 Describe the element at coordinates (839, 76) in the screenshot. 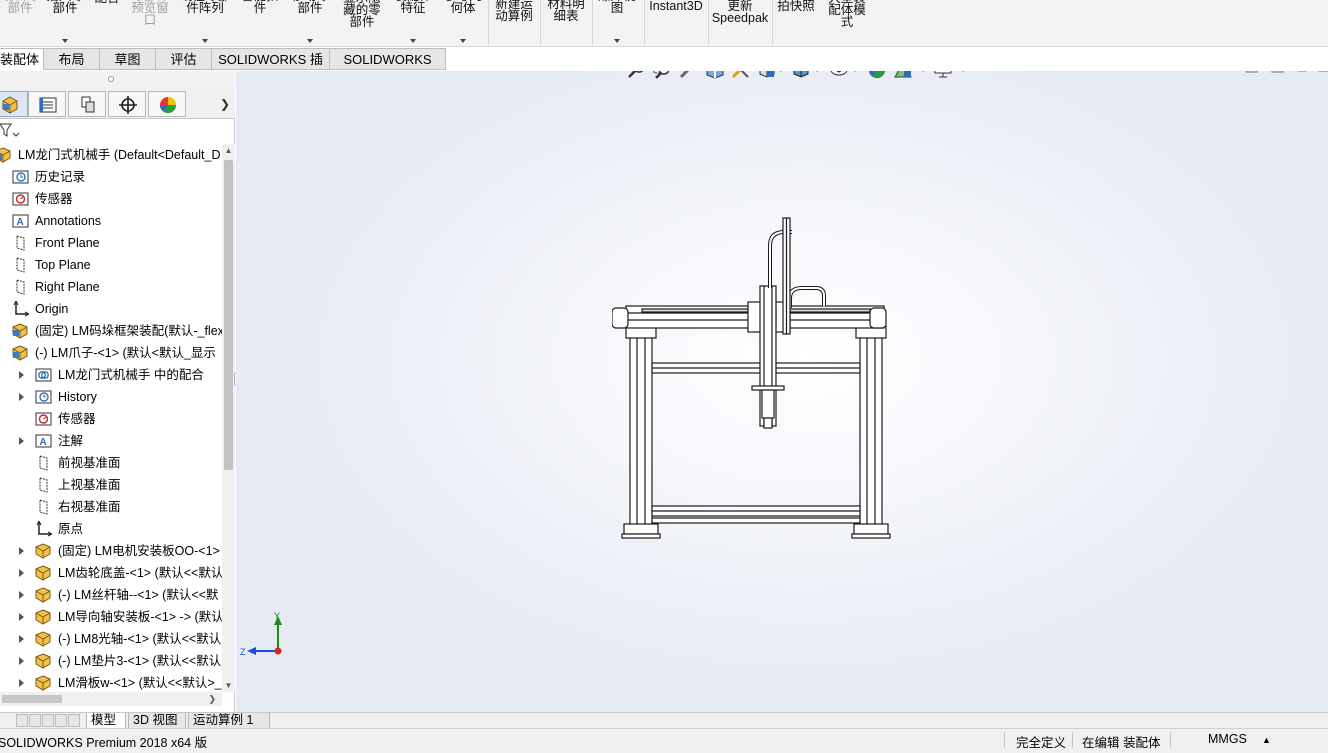

I see `hide-show-items-icon` at that location.